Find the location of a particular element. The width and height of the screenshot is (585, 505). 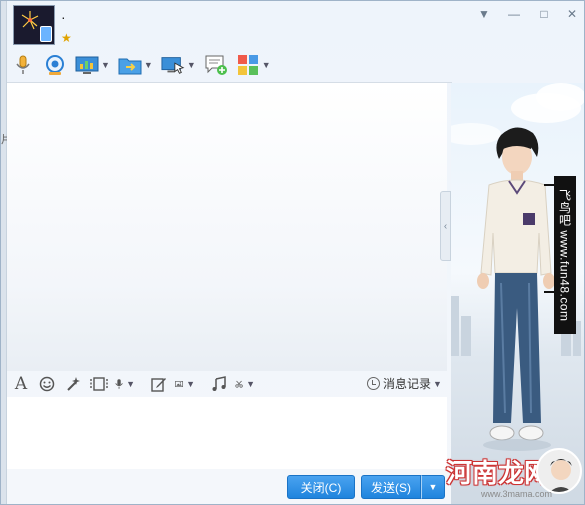

file-transfer-icon is located at coordinates (130, 65).